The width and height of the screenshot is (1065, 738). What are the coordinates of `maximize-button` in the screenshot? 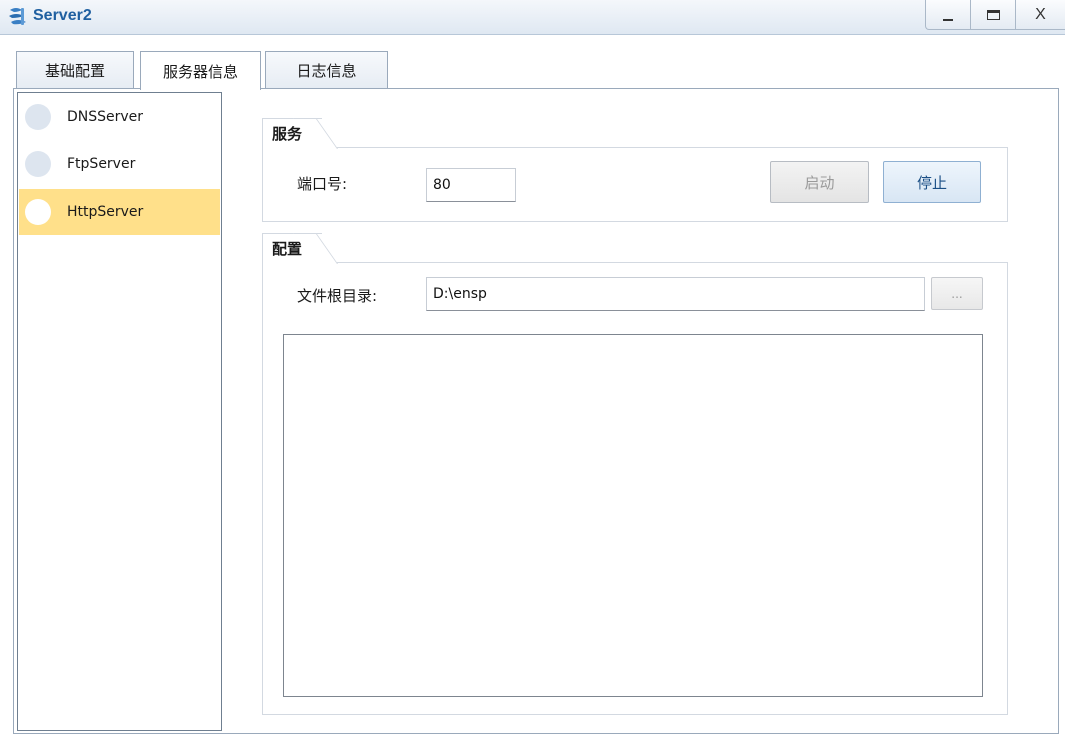 It's located at (993, 15).